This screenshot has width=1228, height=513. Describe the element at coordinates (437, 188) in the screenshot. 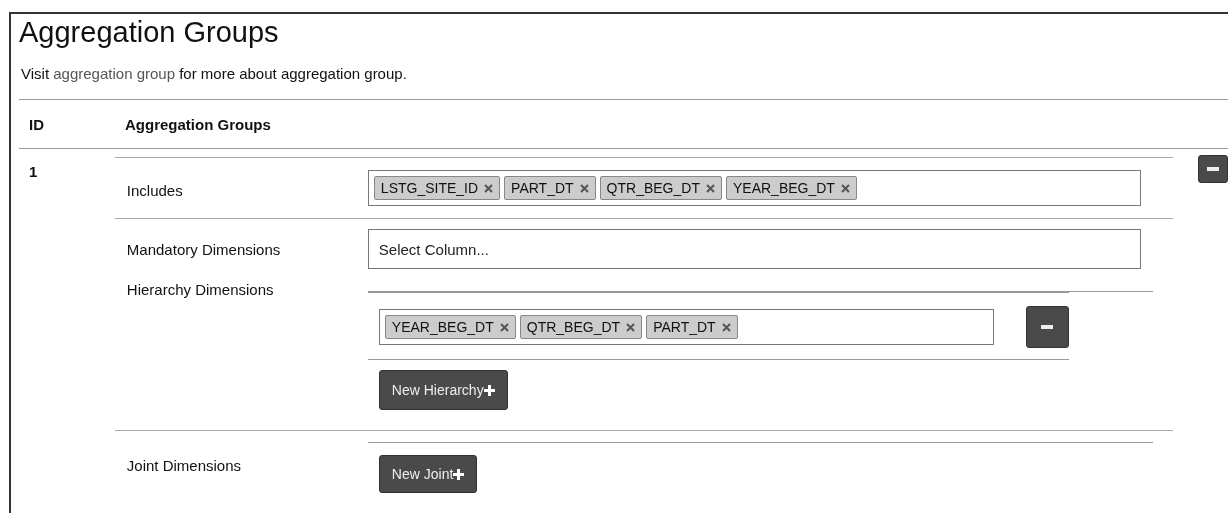

I see `column-tag: LSTG_SITE_ID` at that location.